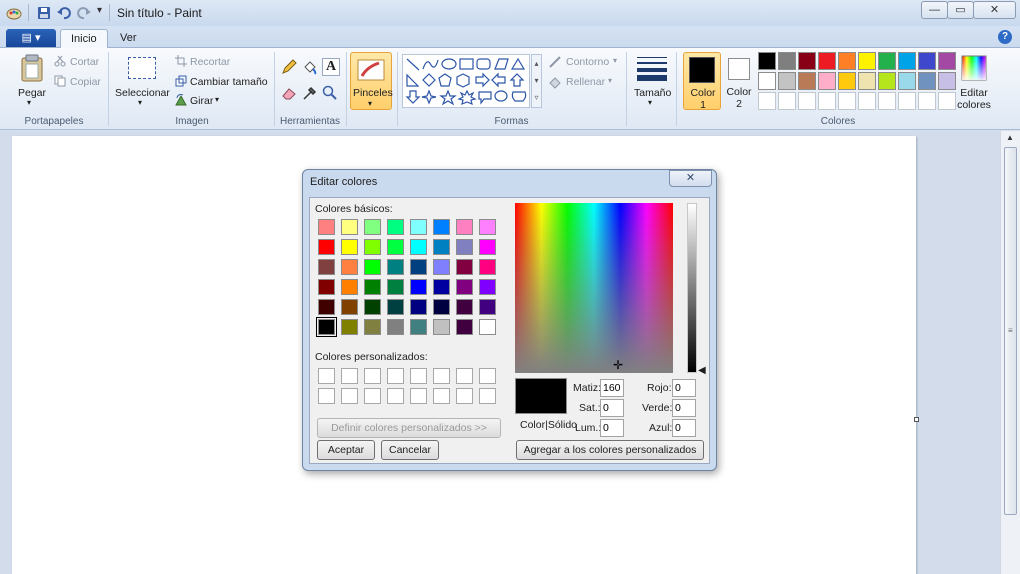 This screenshot has height=574, width=1020. I want to click on edit-colors-button: Editar colores, so click(974, 99).